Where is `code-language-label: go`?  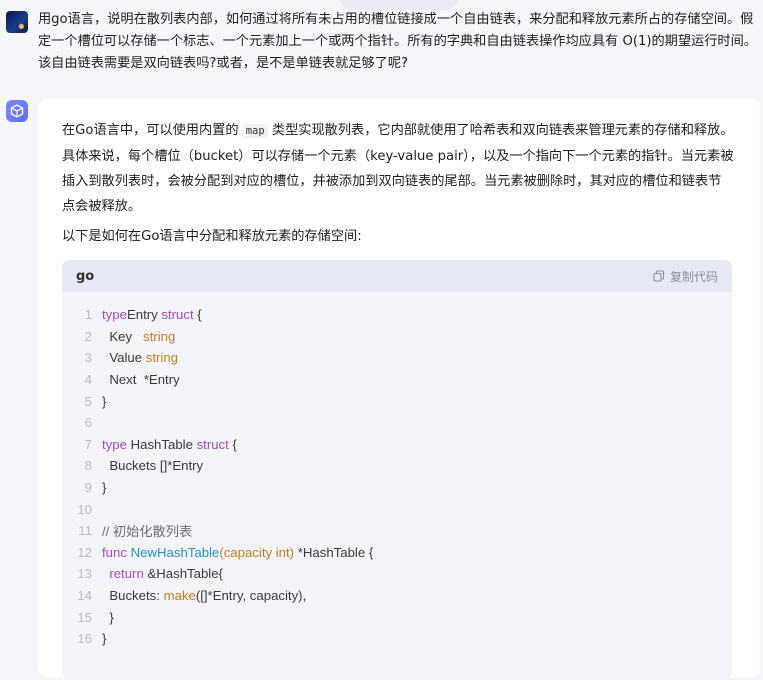 code-language-label: go is located at coordinates (85, 276).